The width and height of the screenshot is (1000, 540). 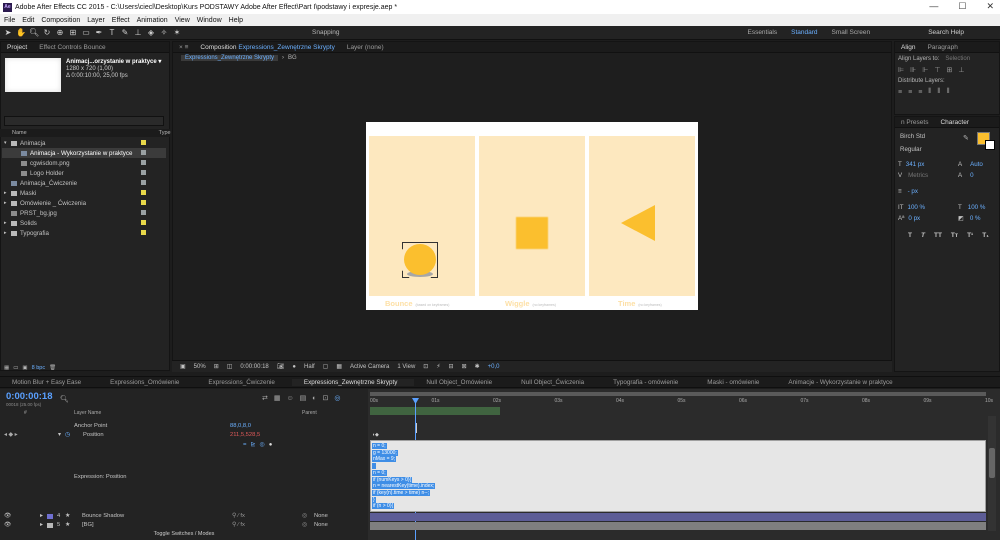 What do you see at coordinates (947, 92) in the screenshot?
I see `dist-right-icon: ⦀` at bounding box center [947, 92].